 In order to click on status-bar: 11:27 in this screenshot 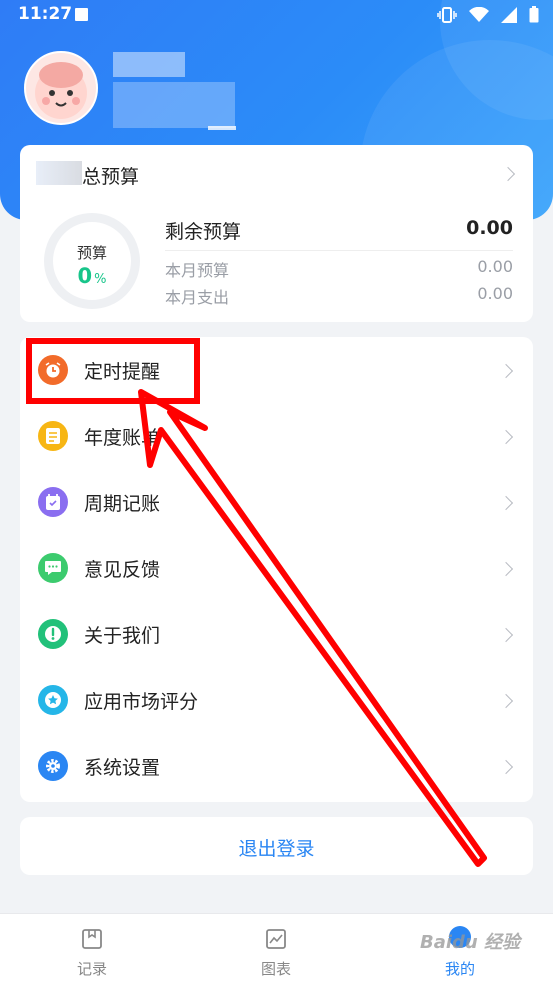, I will do `click(276, 15)`.